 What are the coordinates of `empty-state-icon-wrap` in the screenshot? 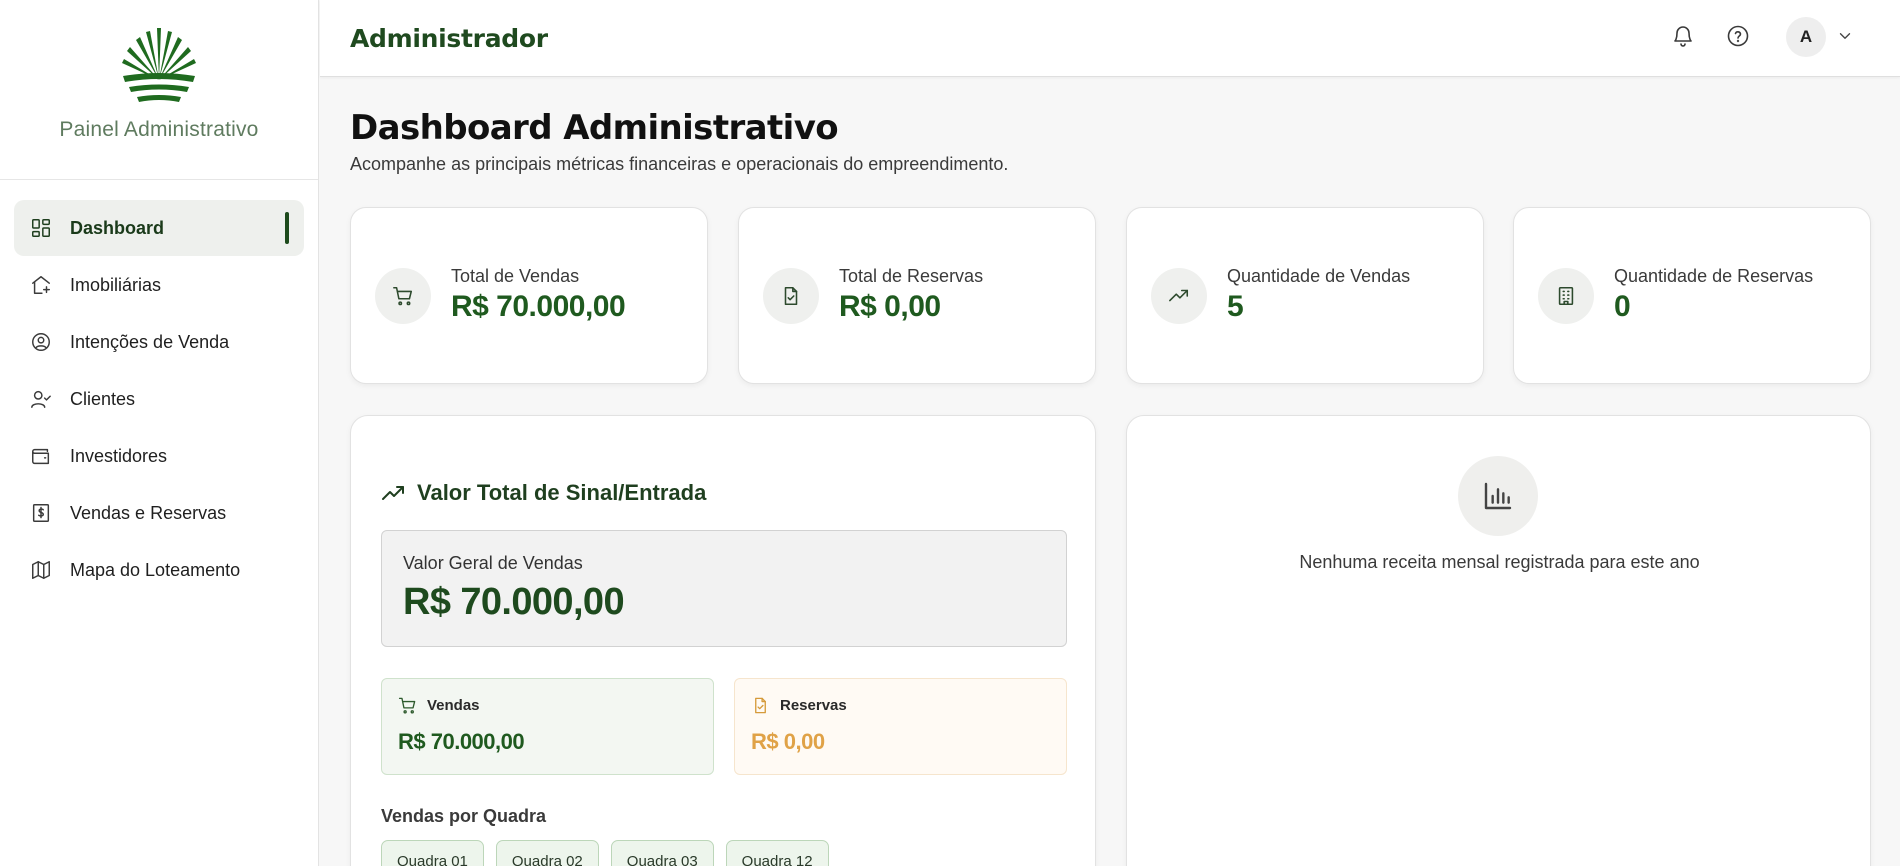 It's located at (1498, 496).